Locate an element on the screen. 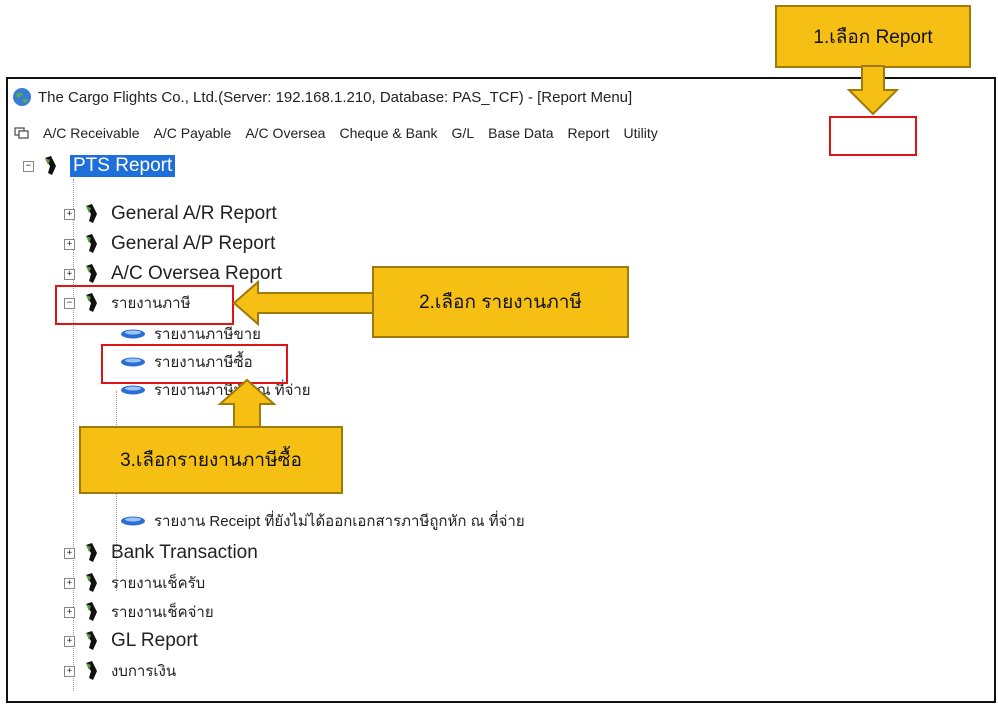 The width and height of the screenshot is (998, 705). menu-ac-payable: A/C Payable is located at coordinates (193, 133).